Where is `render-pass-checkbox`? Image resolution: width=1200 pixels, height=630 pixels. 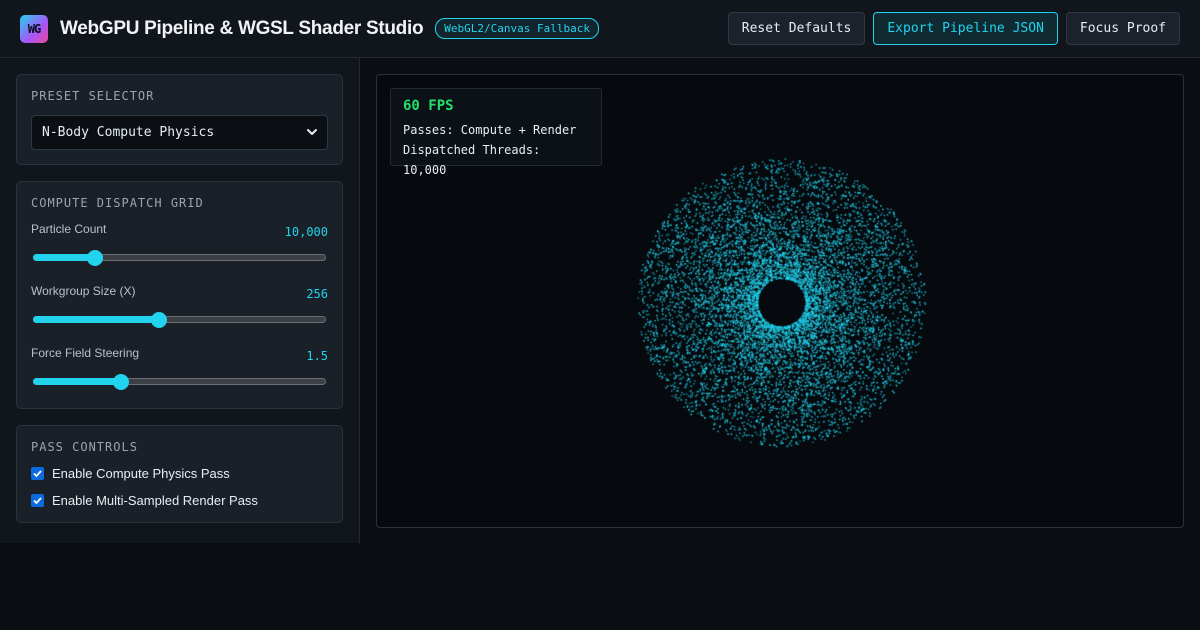
render-pass-checkbox is located at coordinates (37, 500).